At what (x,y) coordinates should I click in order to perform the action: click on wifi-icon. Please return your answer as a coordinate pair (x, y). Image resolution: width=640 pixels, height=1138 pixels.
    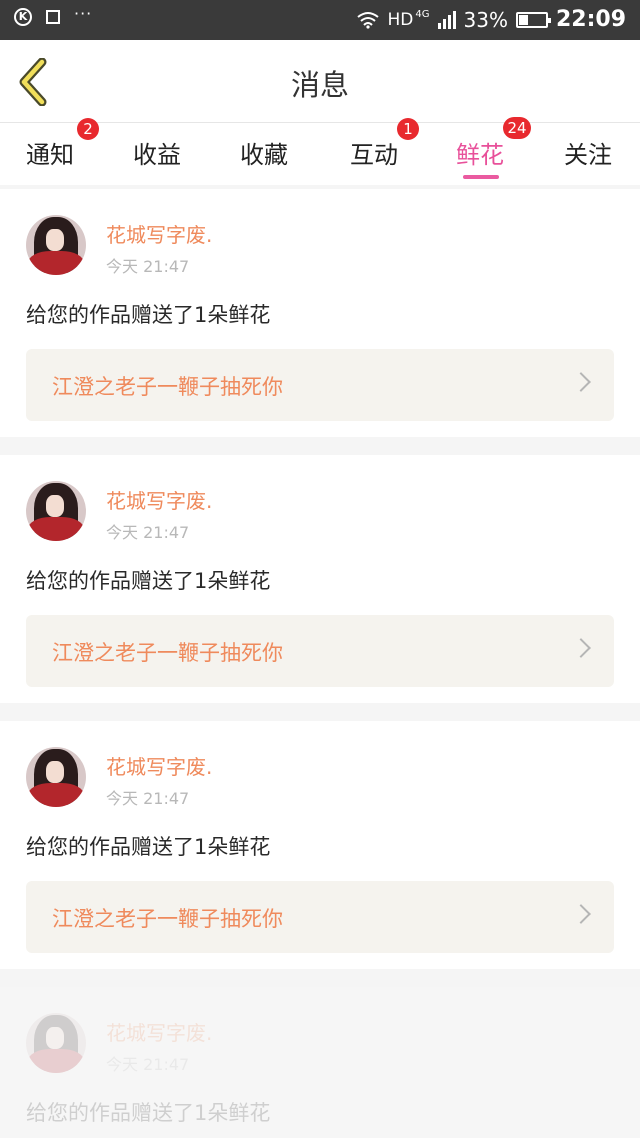
    Looking at the image, I should click on (367, 20).